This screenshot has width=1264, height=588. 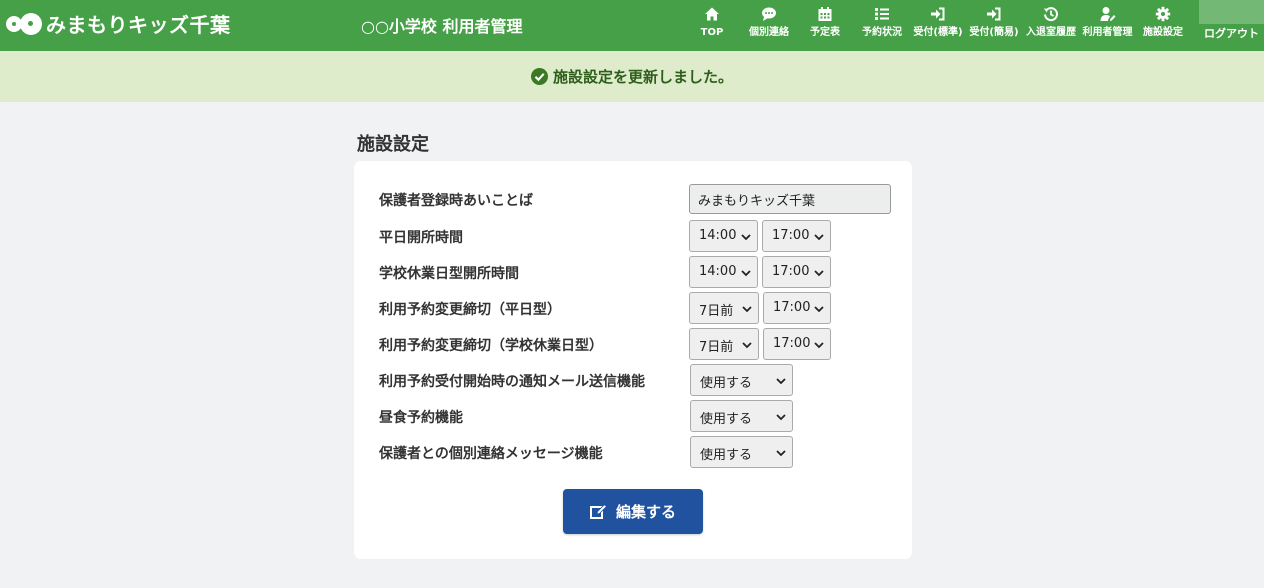 What do you see at coordinates (456, 201) in the screenshot?
I see `passphrase-label: 保護者登録時あいことば` at bounding box center [456, 201].